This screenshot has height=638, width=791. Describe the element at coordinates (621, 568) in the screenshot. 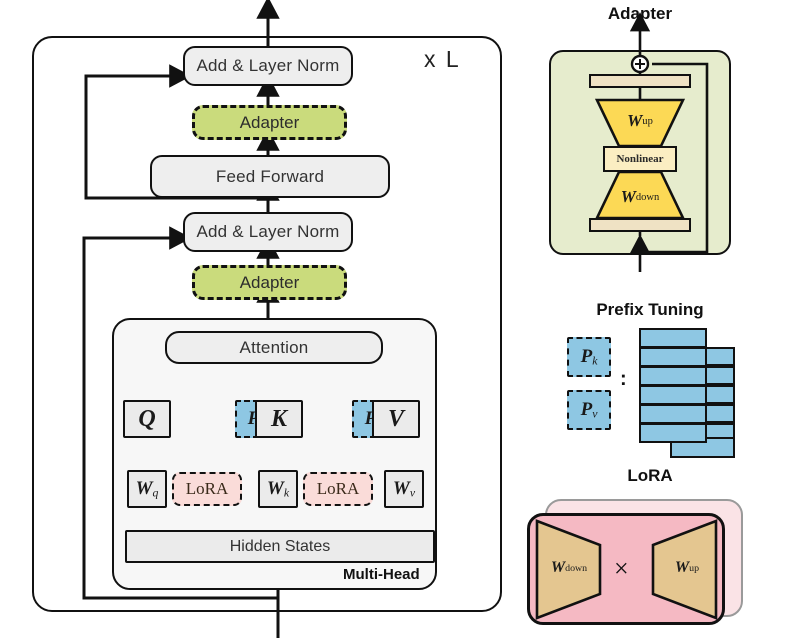

I see `lora-multiply-symbol: ×` at that location.